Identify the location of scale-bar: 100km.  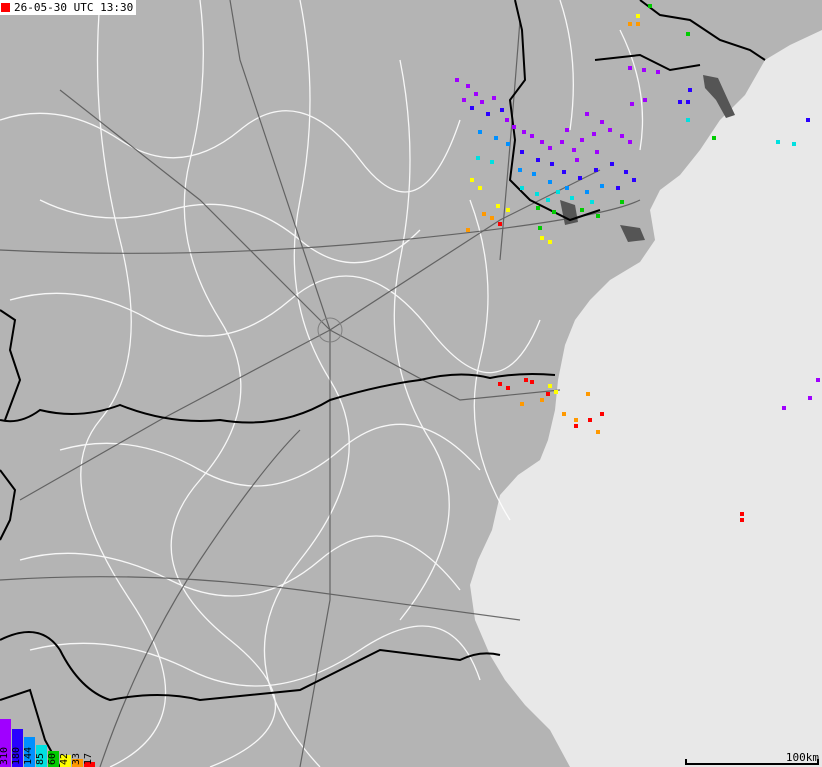
(752, 758).